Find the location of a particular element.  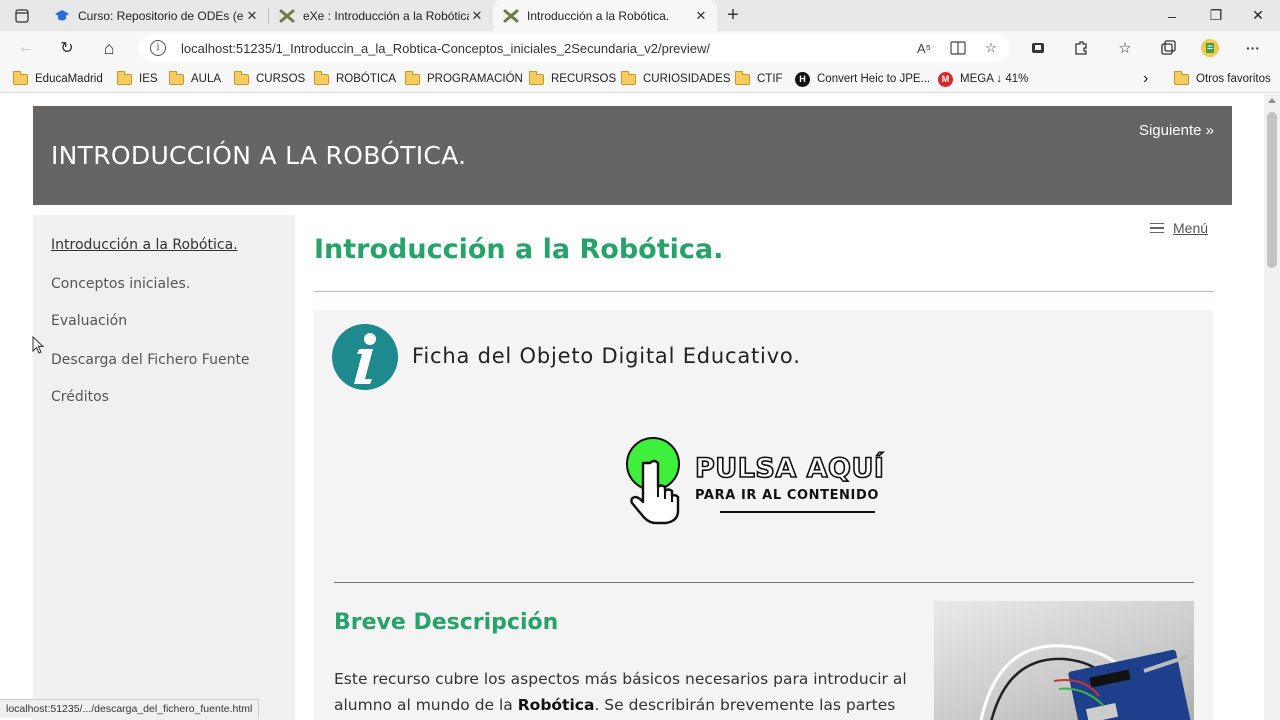

breve-descripcion-heading: Breve Descripción is located at coordinates (446, 622).